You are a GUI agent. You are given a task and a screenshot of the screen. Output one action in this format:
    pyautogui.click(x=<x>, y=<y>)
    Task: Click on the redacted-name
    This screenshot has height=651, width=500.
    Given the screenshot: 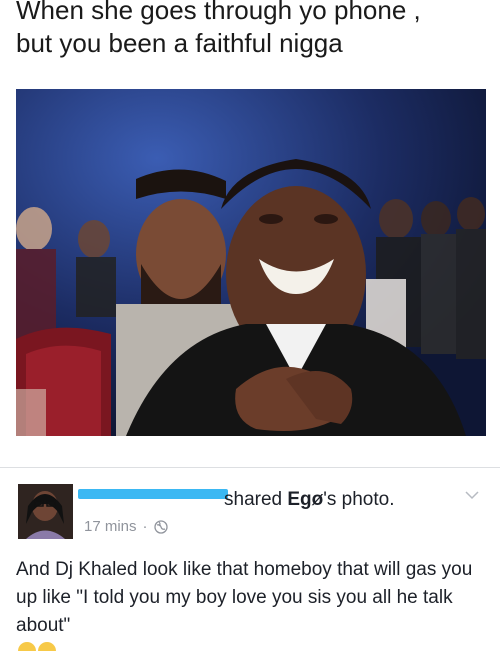 What is the action you would take?
    pyautogui.click(x=153, y=494)
    